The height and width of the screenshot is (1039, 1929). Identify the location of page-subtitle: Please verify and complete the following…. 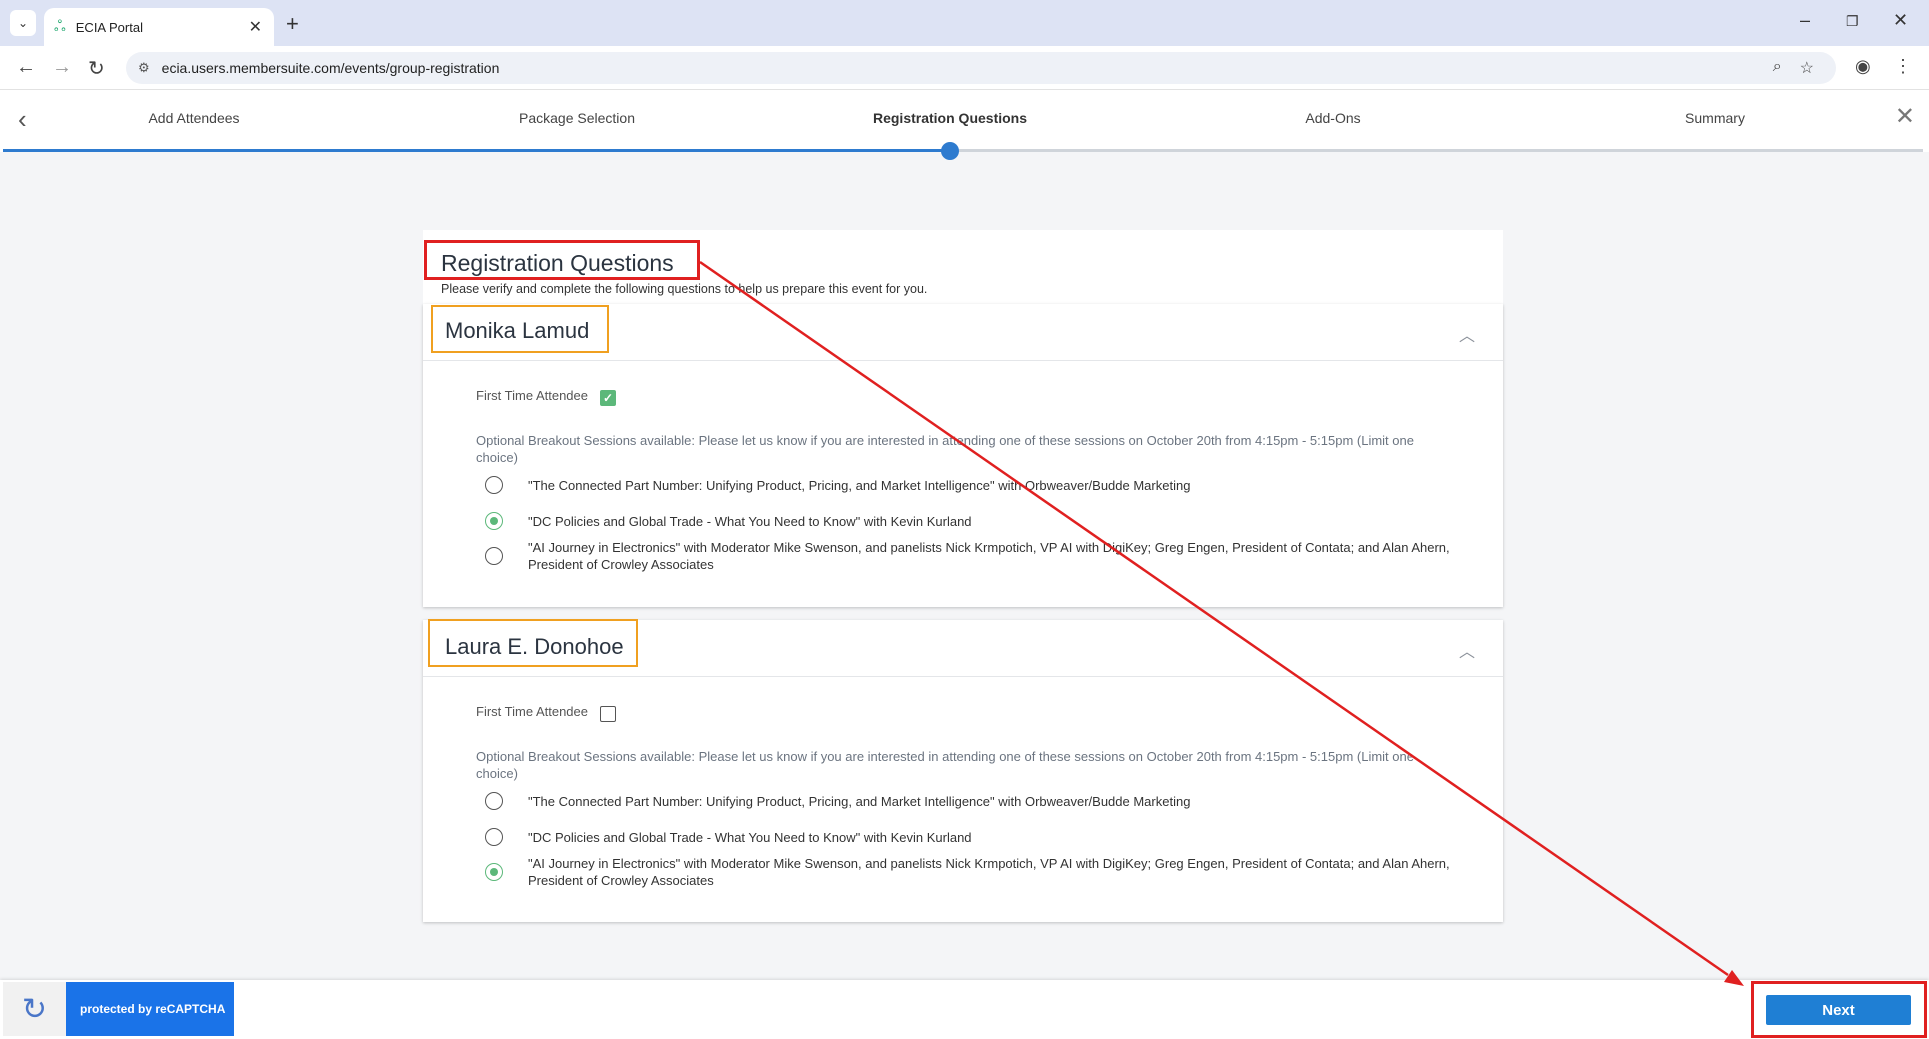
(684, 289).